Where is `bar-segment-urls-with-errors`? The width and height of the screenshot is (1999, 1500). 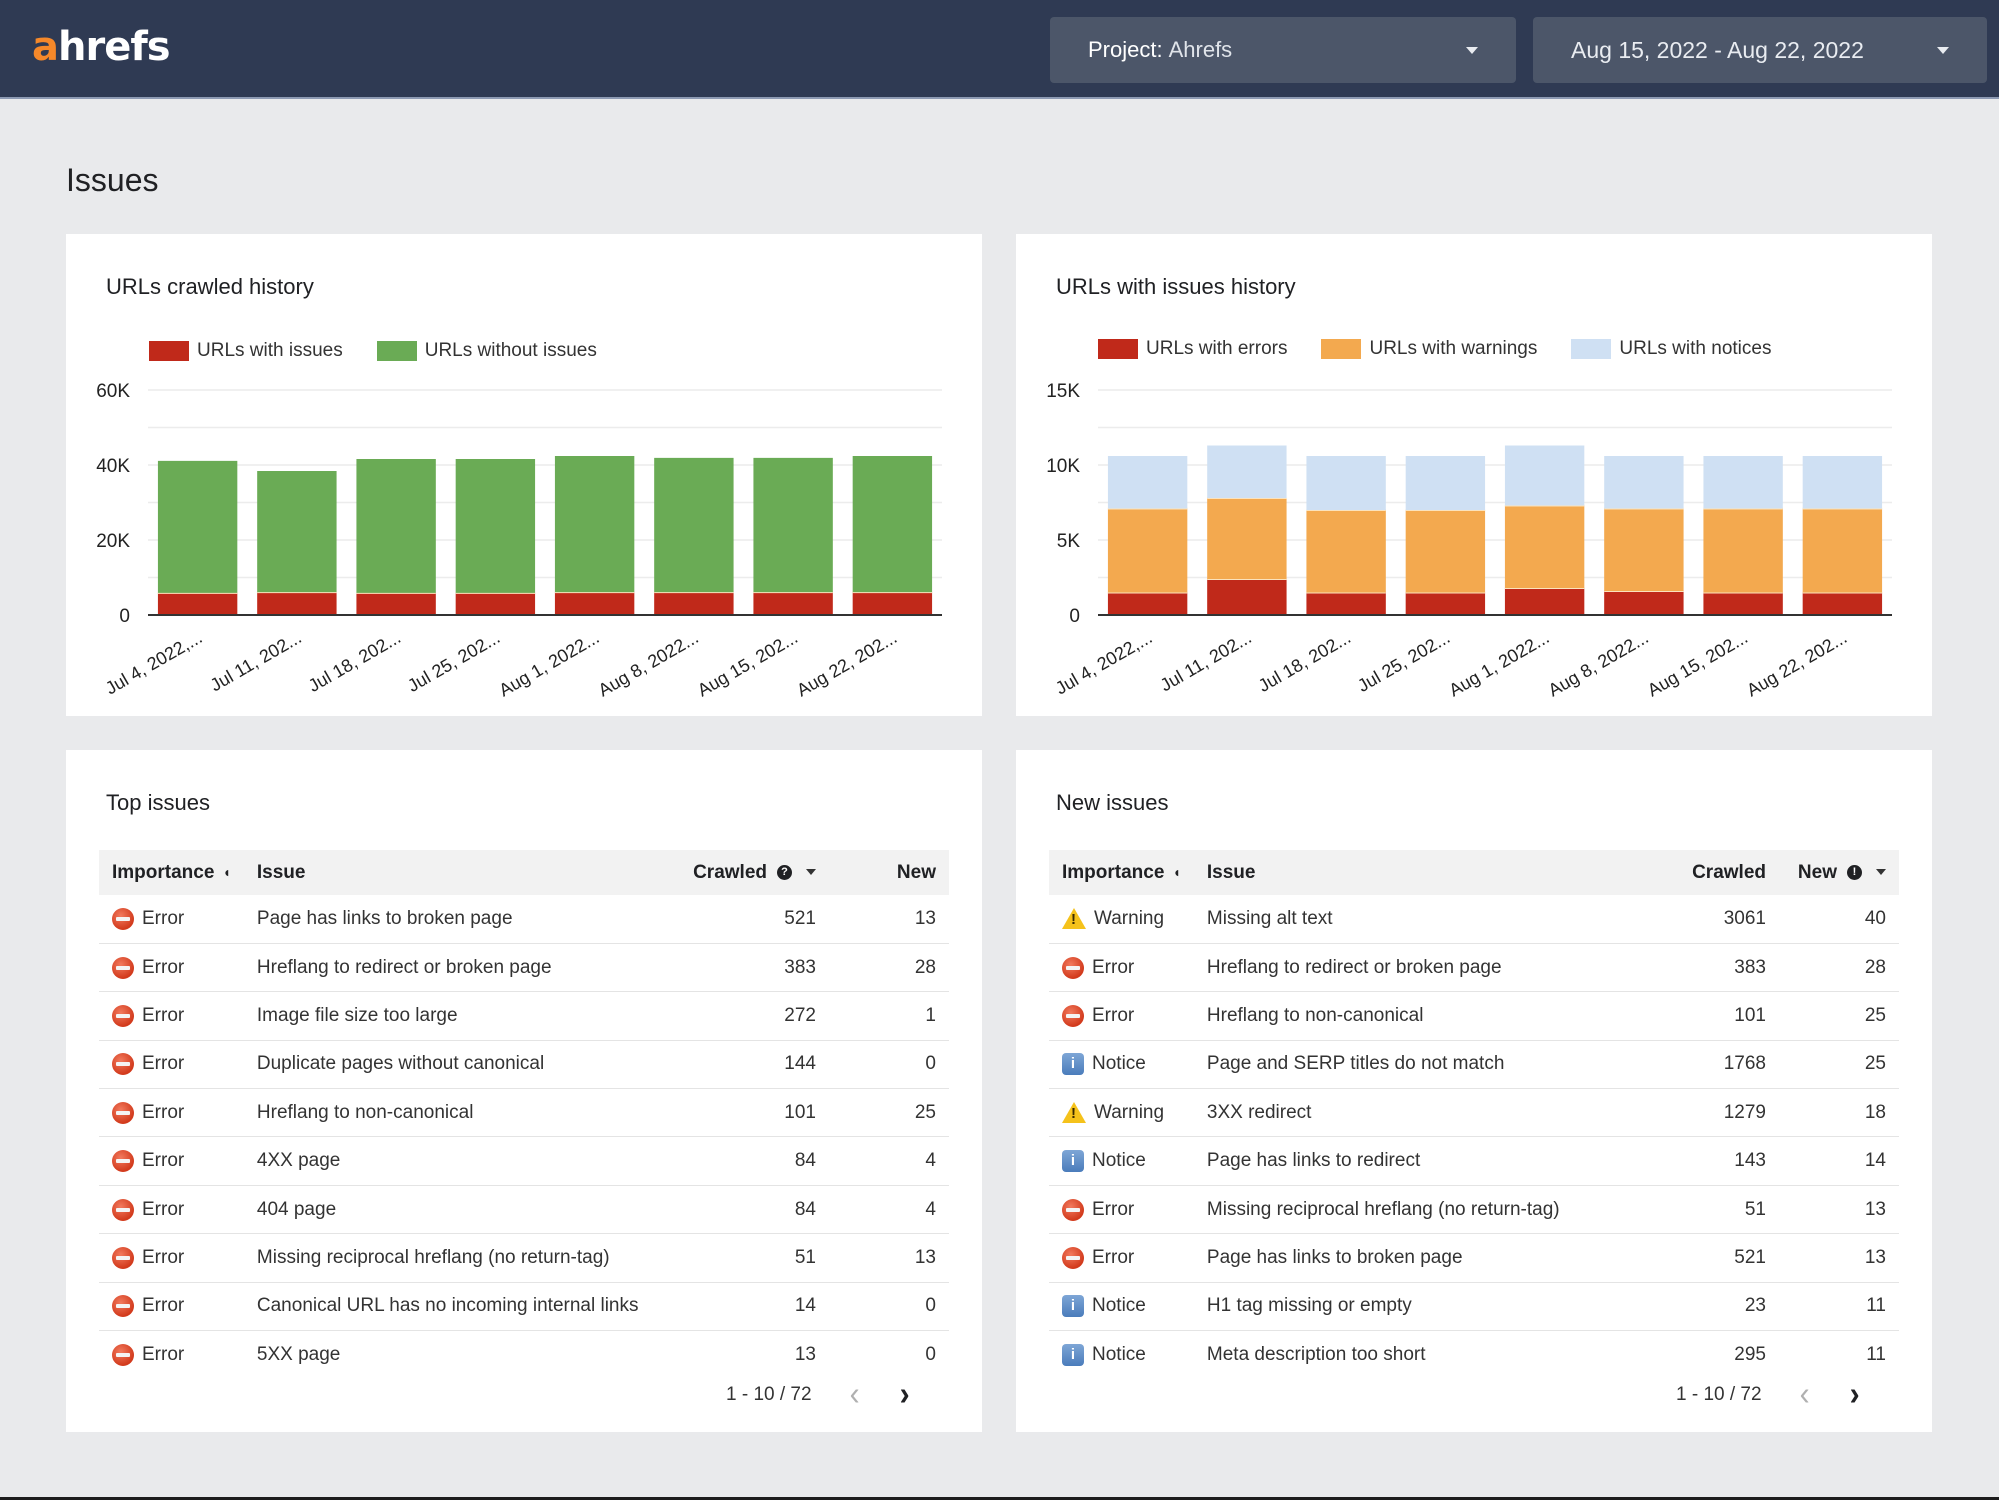 bar-segment-urls-with-errors is located at coordinates (1544, 601).